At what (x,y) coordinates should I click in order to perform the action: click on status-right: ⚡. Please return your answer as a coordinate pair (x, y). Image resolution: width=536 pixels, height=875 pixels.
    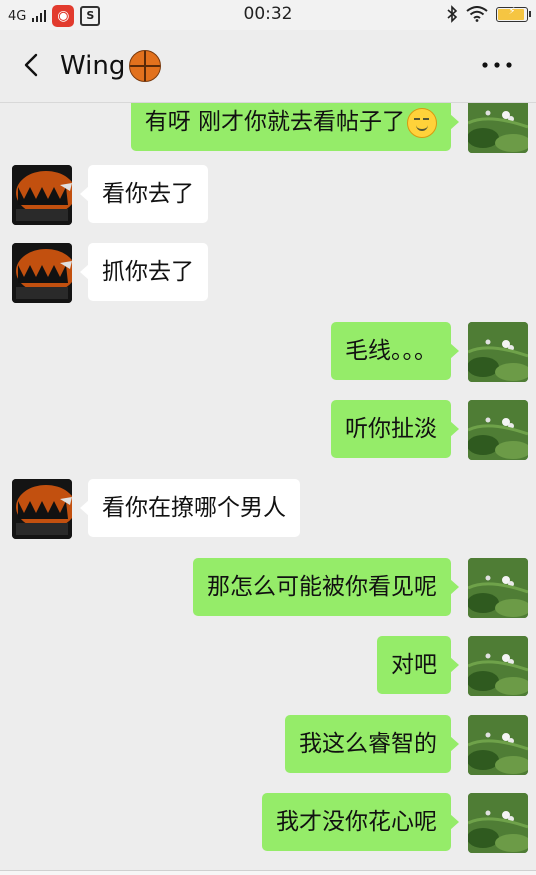
    Looking at the image, I should click on (488, 14).